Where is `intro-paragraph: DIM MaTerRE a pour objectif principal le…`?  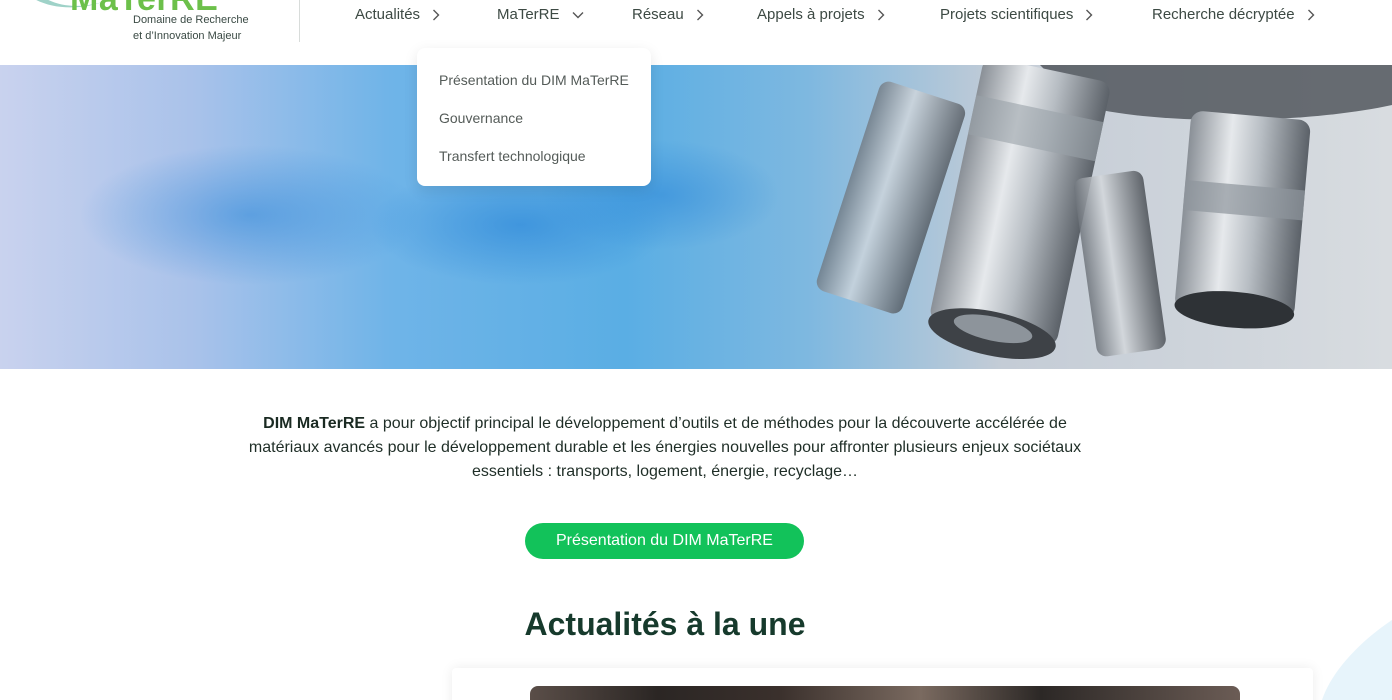
intro-paragraph: DIM MaTerRE a pour objectif principal le… is located at coordinates (665, 448).